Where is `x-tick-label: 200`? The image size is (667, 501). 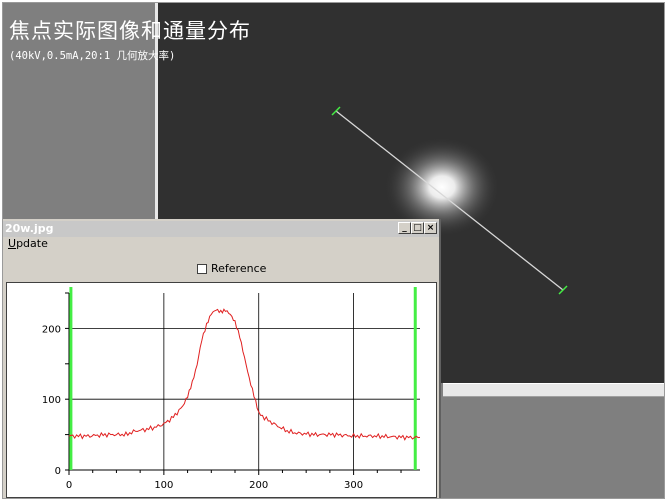
x-tick-label: 200 is located at coordinates (258, 485).